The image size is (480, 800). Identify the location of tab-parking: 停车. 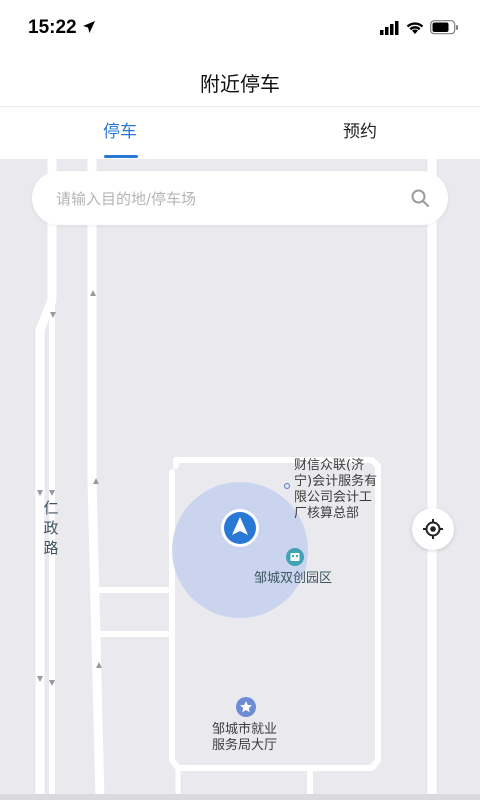
(120, 133).